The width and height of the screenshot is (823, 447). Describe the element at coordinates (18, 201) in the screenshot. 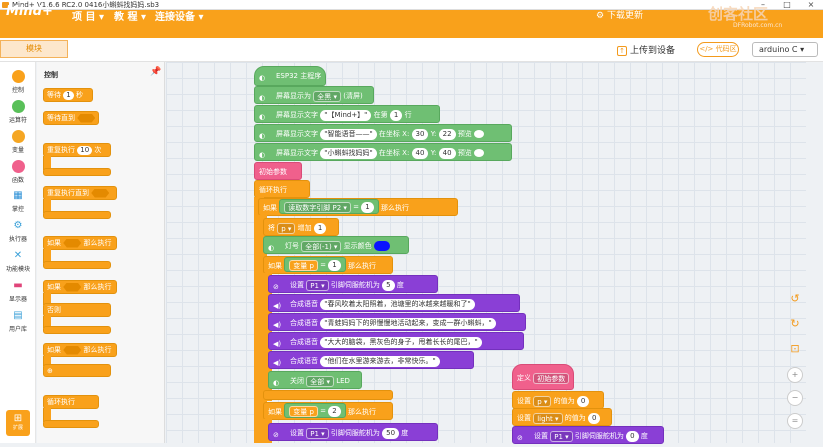

I see `category-mpython: ▦ 掌控` at that location.